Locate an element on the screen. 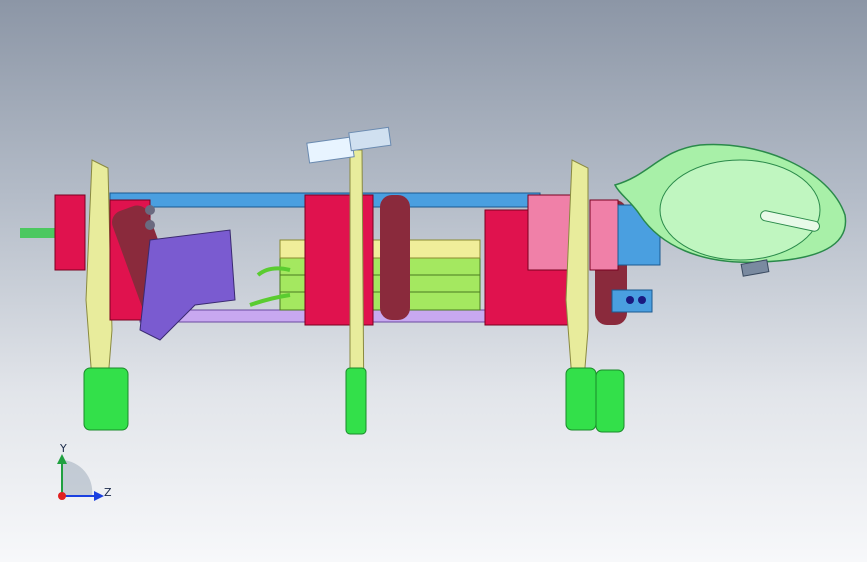 The image size is (867, 562). rear-bracket is located at coordinates (187, 285).